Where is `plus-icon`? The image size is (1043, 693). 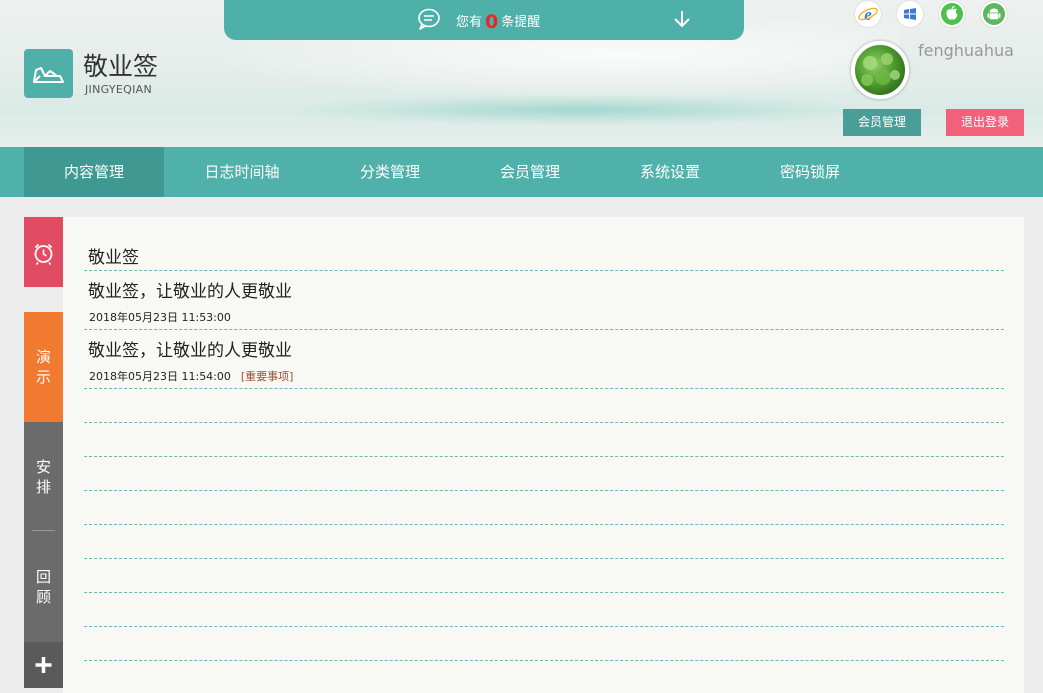 plus-icon is located at coordinates (43, 665).